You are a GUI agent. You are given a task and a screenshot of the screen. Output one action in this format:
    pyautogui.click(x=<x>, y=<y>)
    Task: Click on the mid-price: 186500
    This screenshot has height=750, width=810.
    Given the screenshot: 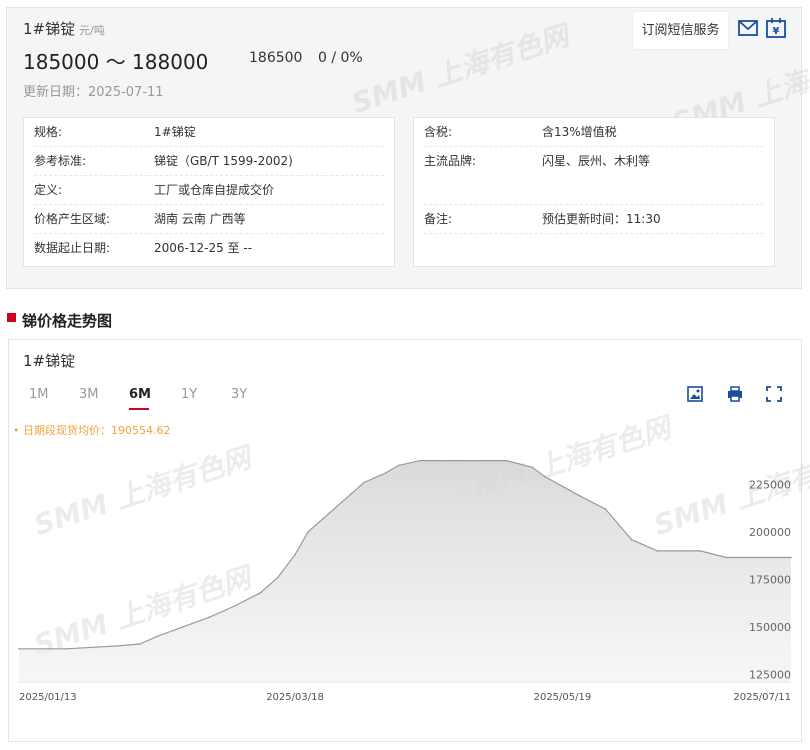 What is the action you would take?
    pyautogui.click(x=276, y=58)
    